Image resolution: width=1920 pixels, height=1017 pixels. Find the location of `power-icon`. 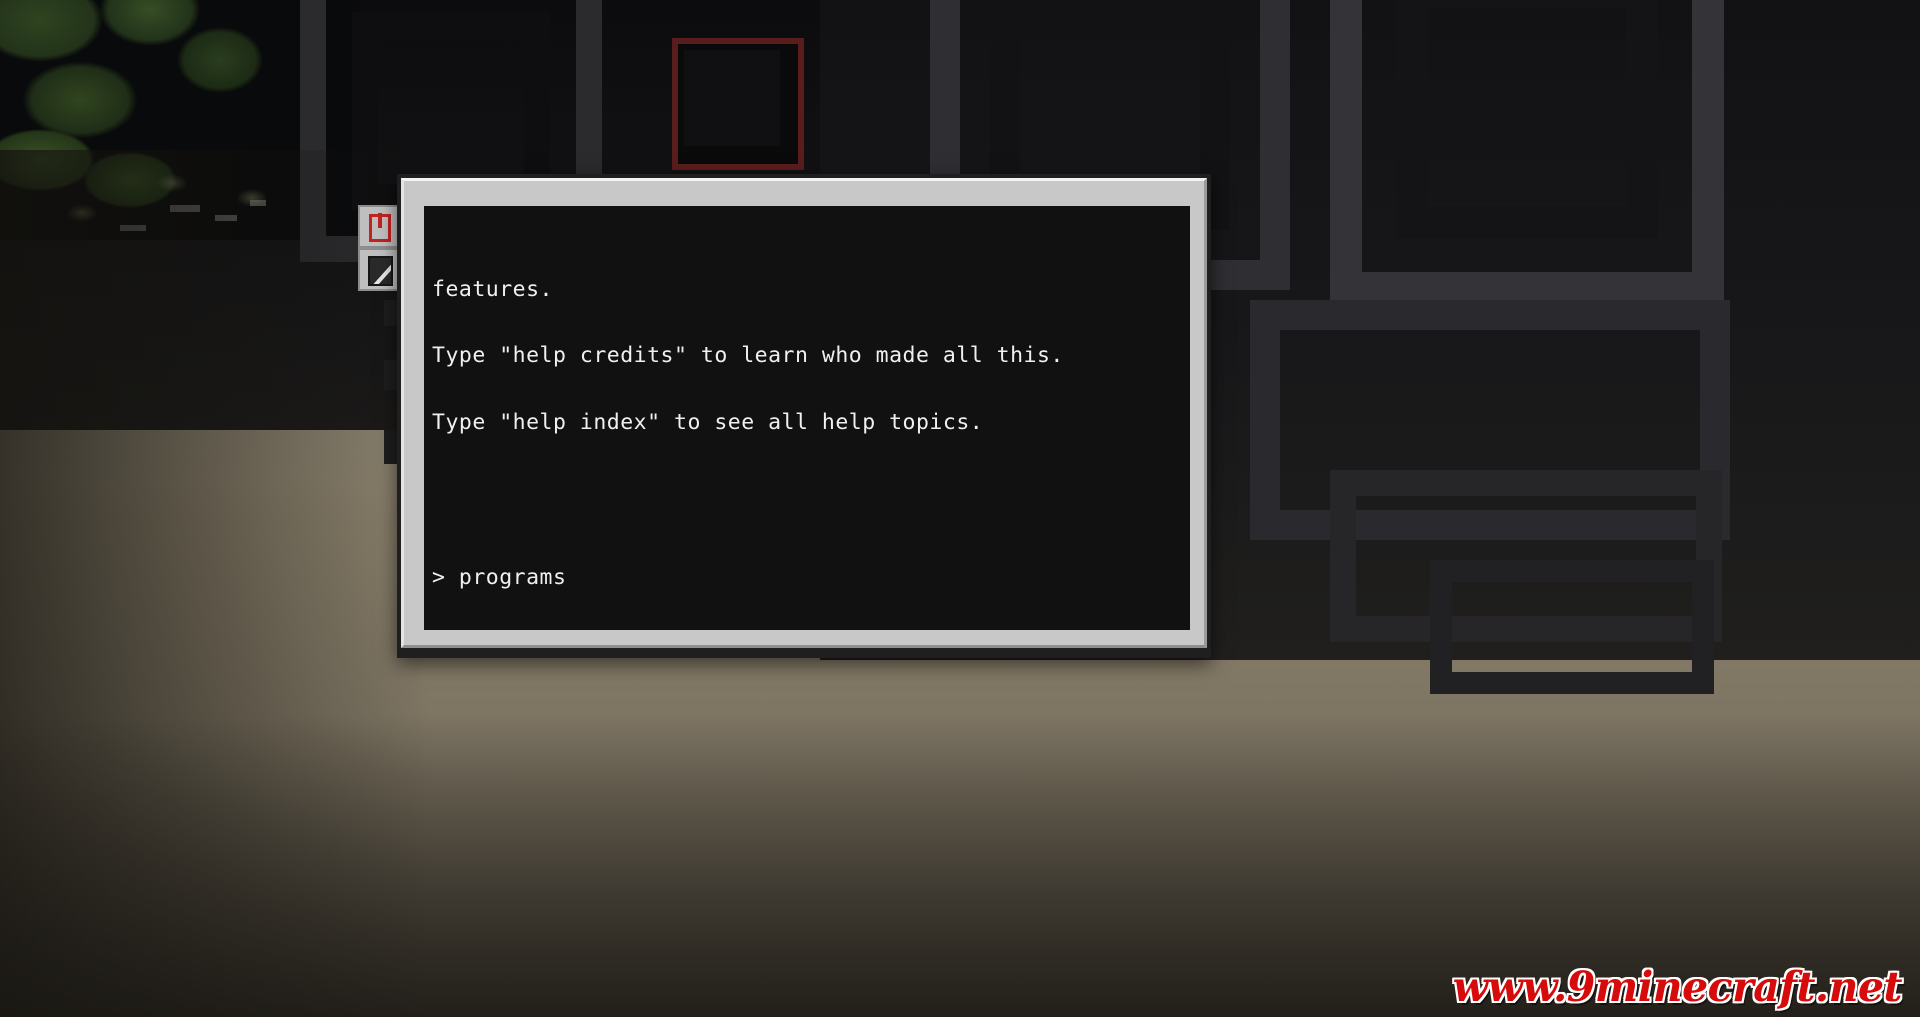

power-icon is located at coordinates (380, 227).